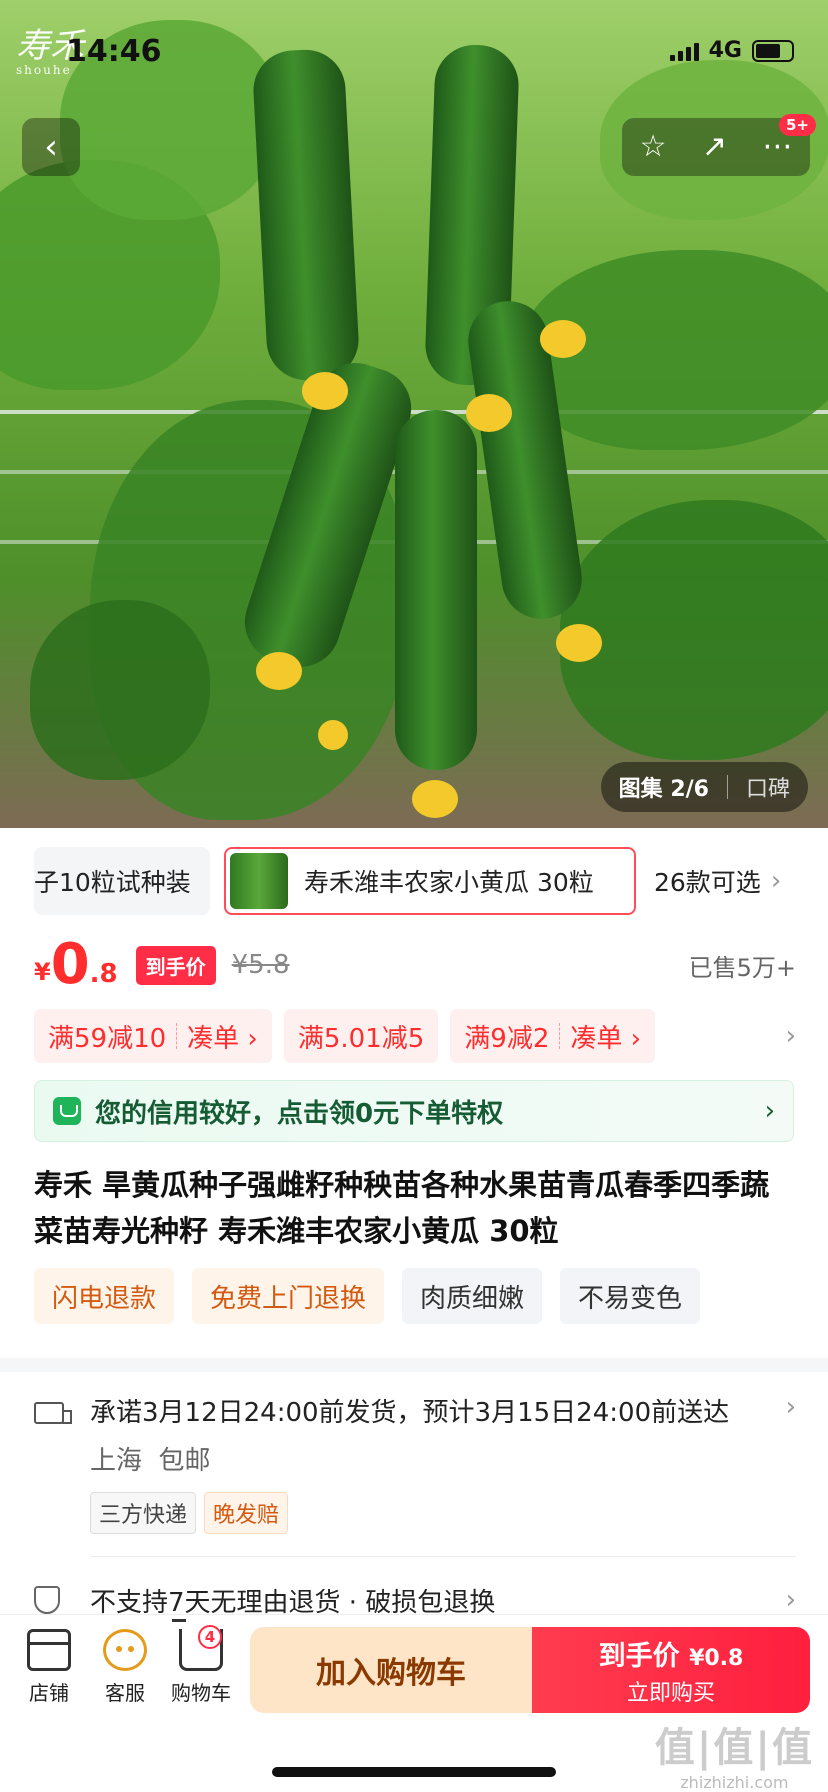 This screenshot has height=1792, width=828. Describe the element at coordinates (153, 1036) in the screenshot. I see `coupon-item: 满59减10 凑单 ›` at that location.